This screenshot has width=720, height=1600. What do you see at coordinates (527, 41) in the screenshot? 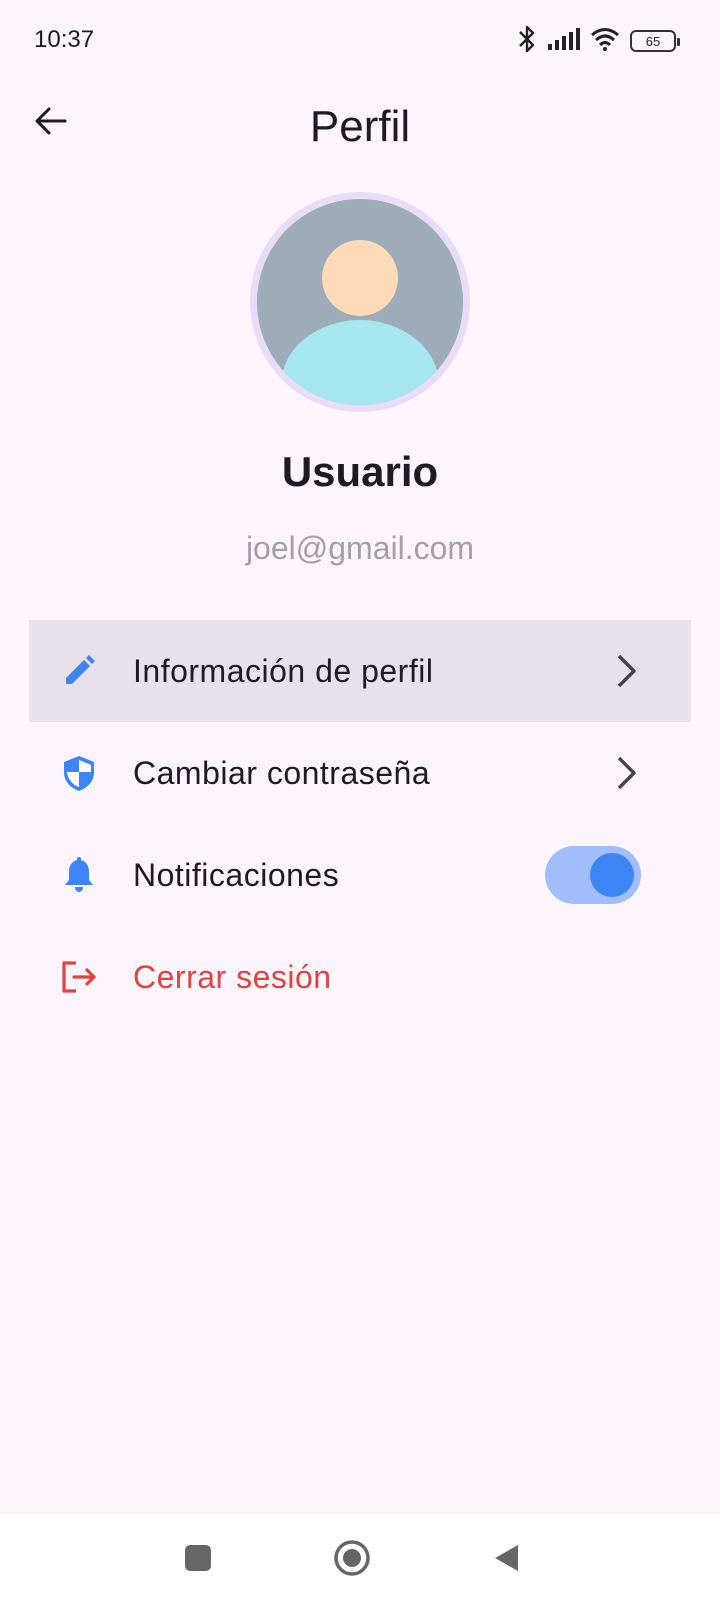
I see `bluetooth-icon` at bounding box center [527, 41].